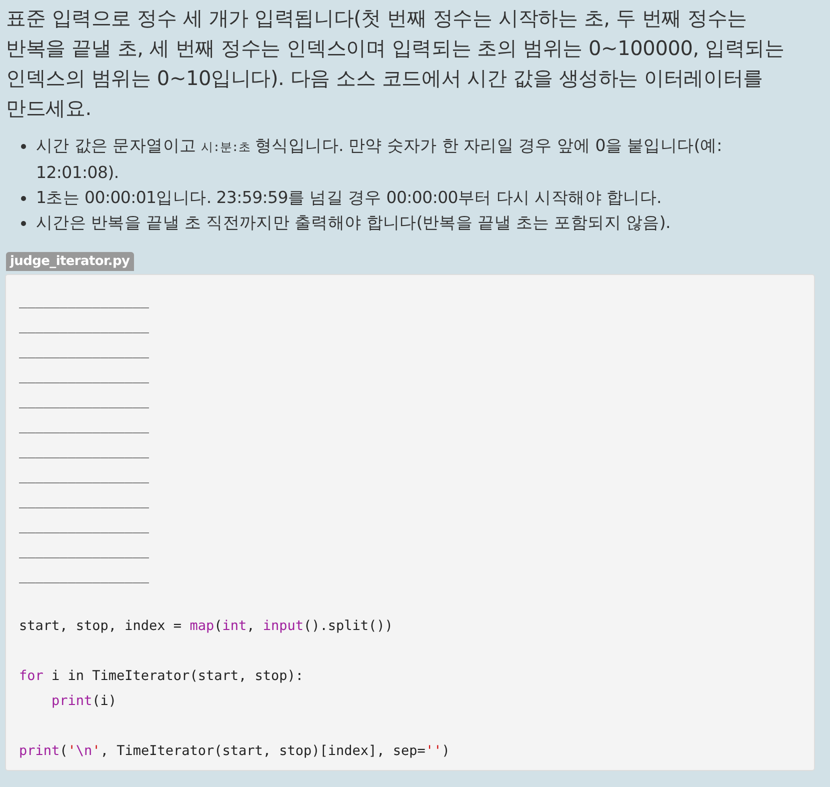 The image size is (830, 787). What do you see at coordinates (70, 261) in the screenshot?
I see `file-label: judge_iterator.py` at bounding box center [70, 261].